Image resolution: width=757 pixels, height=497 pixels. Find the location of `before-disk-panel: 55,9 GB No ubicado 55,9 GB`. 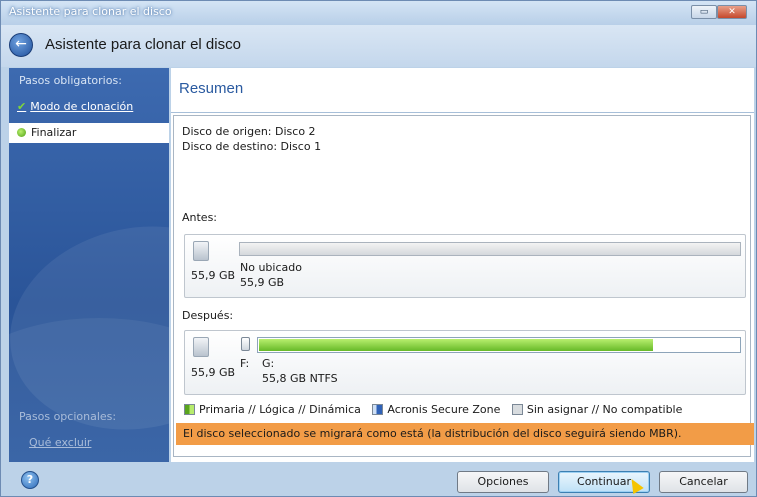

before-disk-panel: 55,9 GB No ubicado 55,9 GB is located at coordinates (465, 266).